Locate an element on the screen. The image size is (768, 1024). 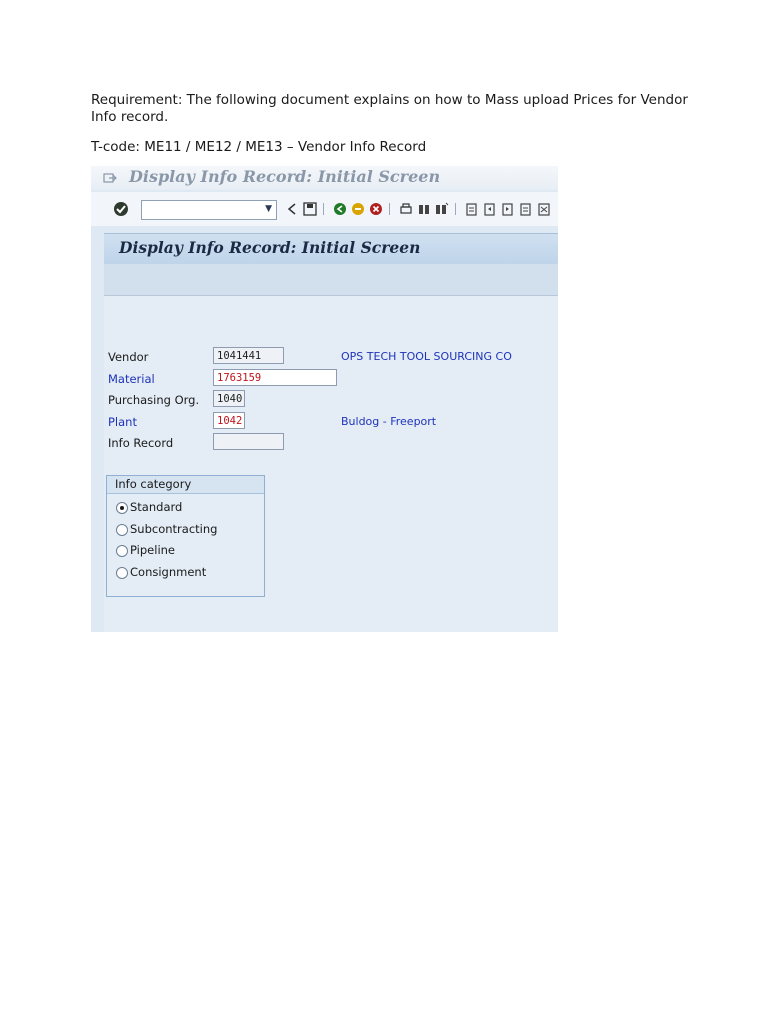
info-category-header: Info category is located at coordinates (185, 485).